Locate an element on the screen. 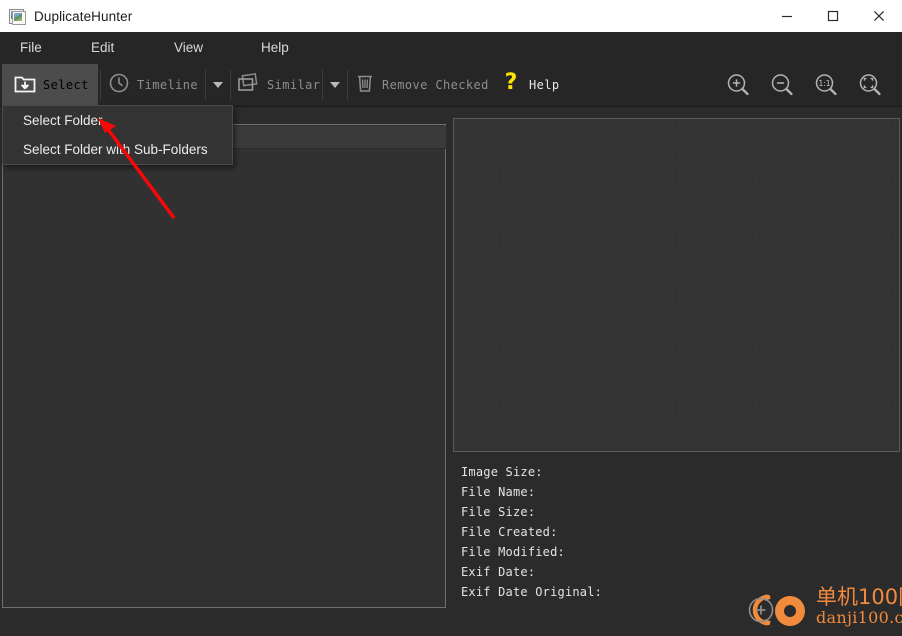 This screenshot has height=636, width=902. timeline-button: Timeline is located at coordinates (153, 84).